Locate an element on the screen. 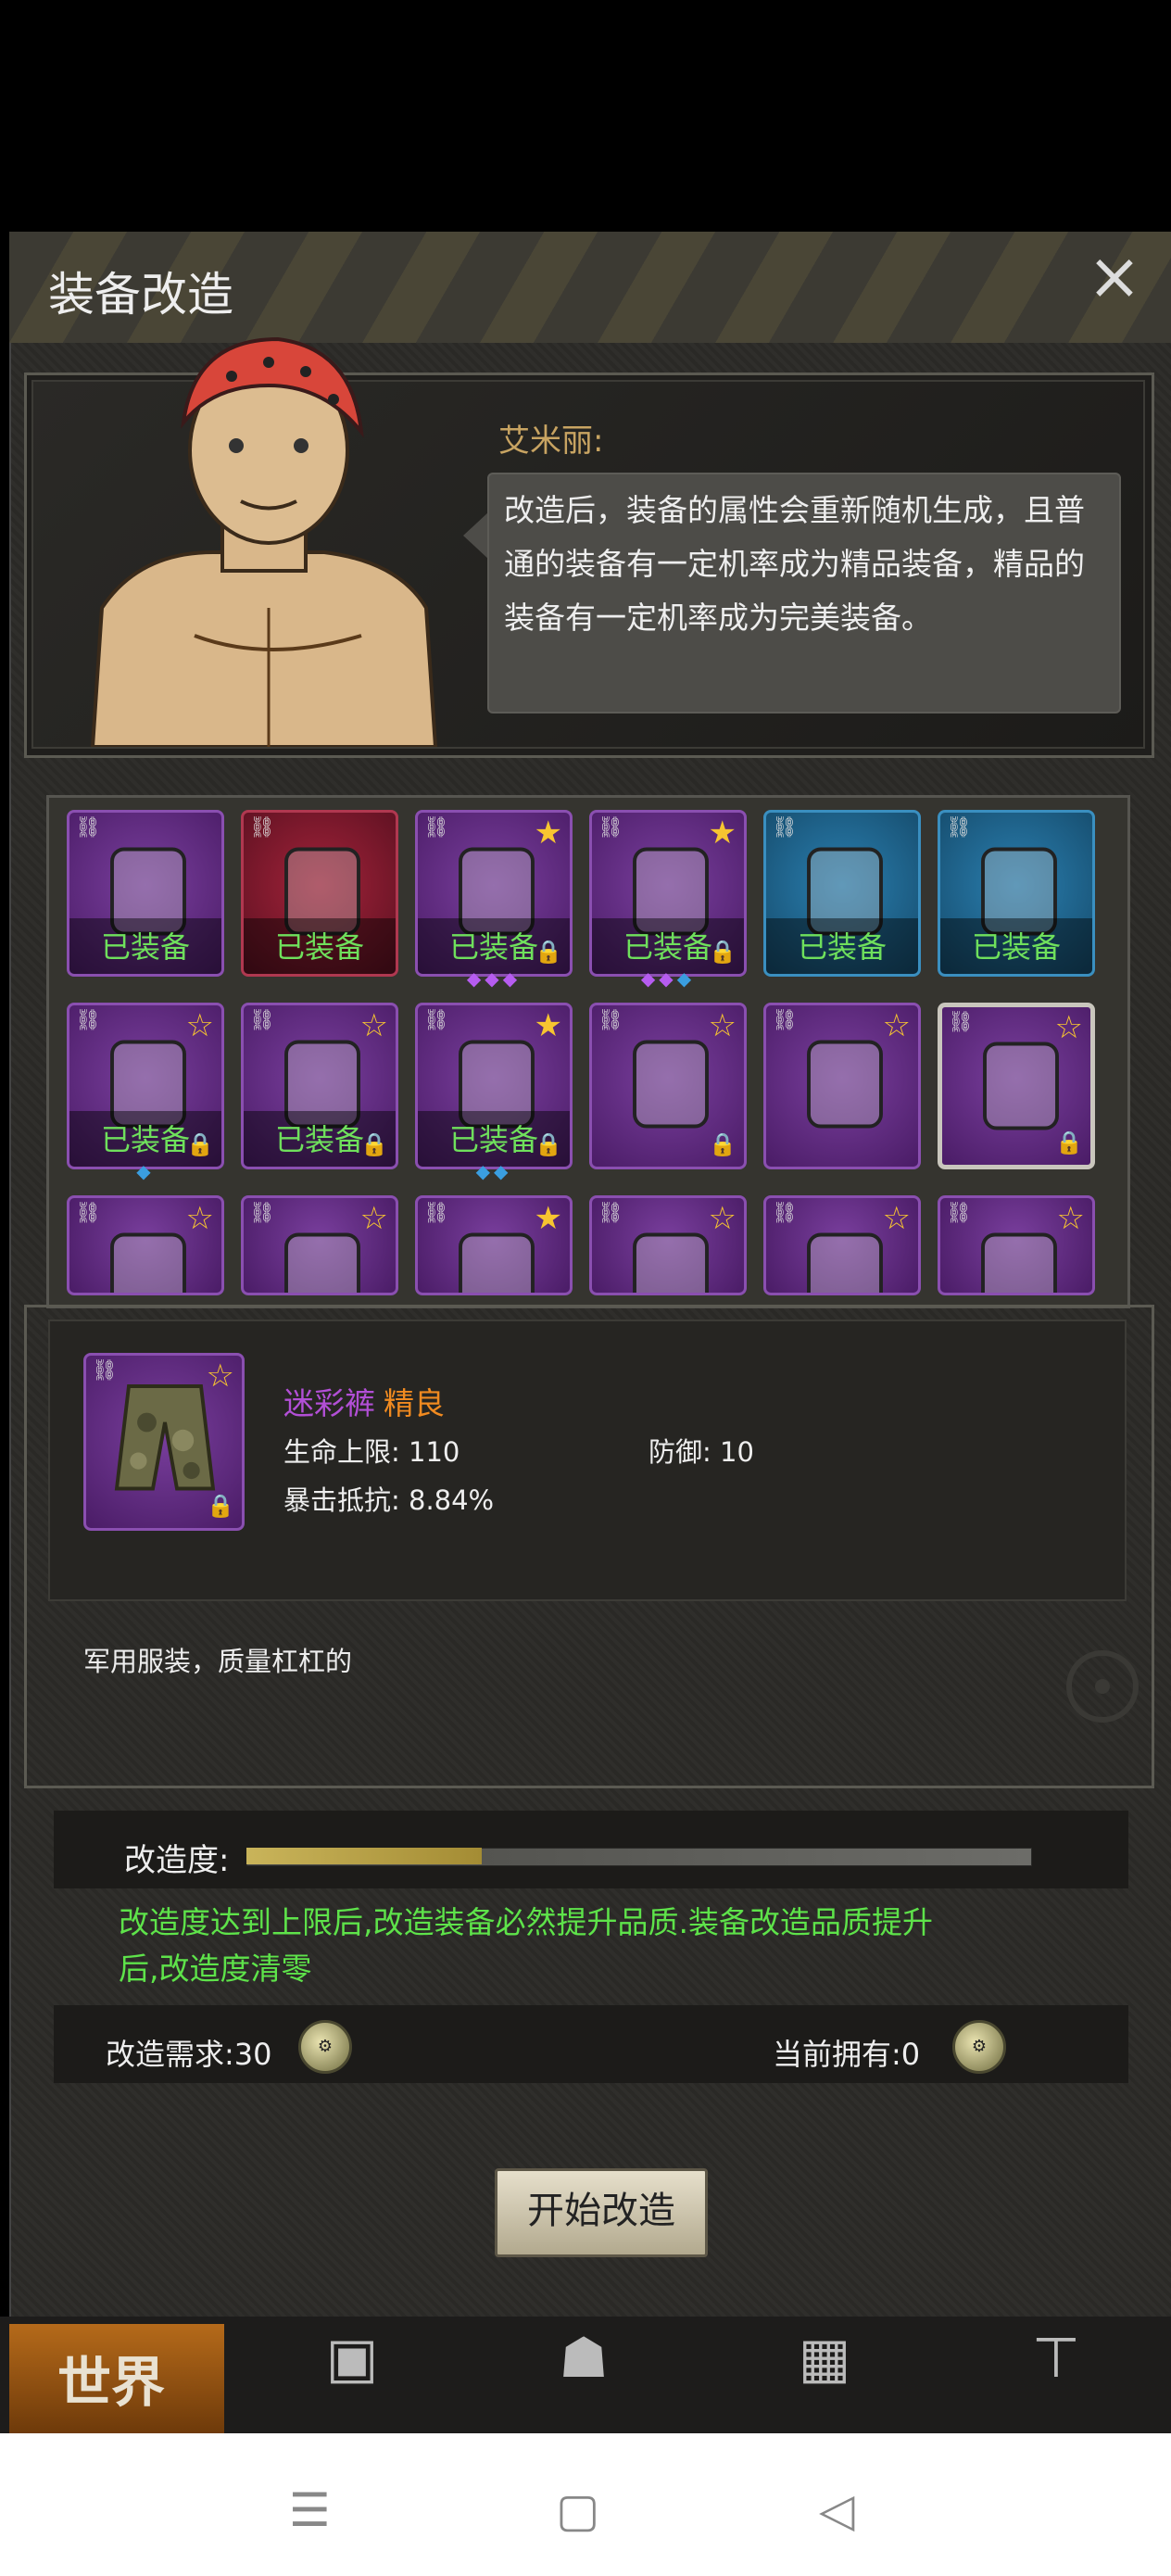 This screenshot has height=2576, width=1171. inventory-slot-crossbow: ⛓ ☆ is located at coordinates (668, 1245).